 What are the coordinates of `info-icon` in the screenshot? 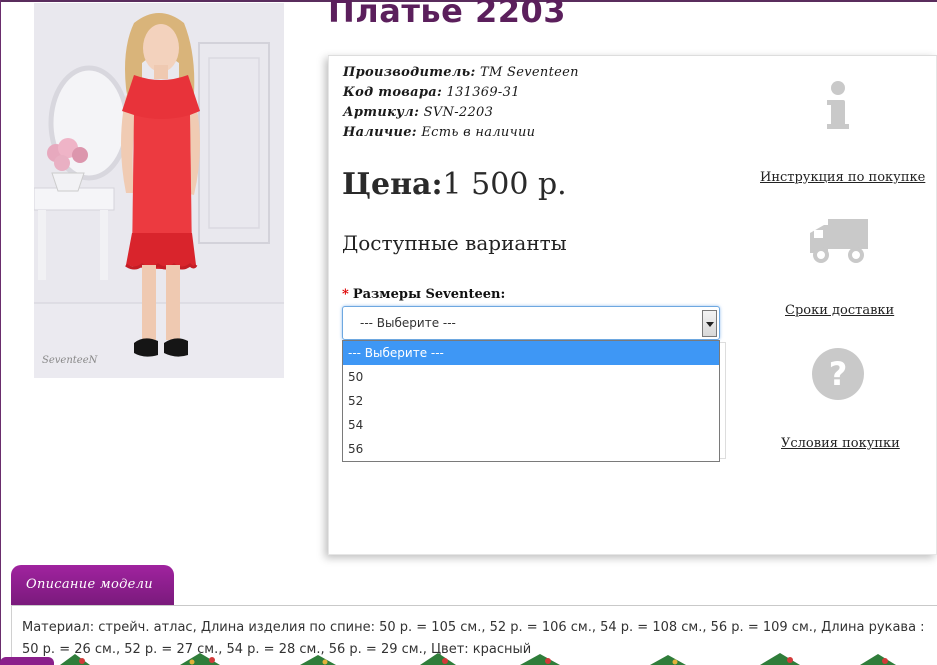 It's located at (838, 106).